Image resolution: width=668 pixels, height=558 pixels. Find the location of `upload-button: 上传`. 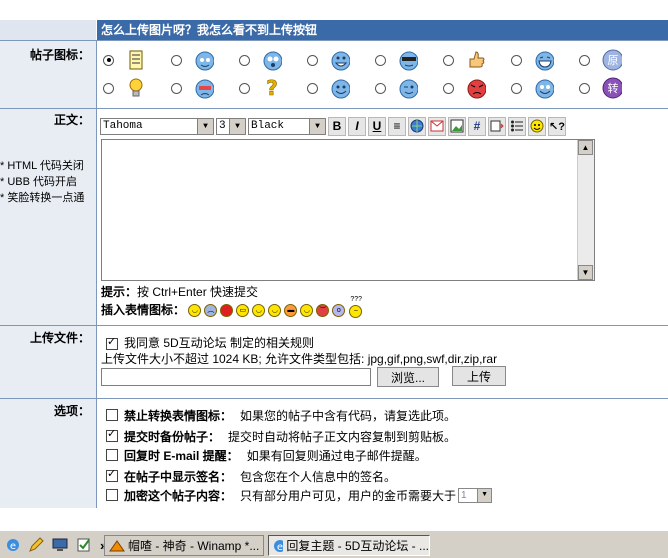

upload-button: 上传 is located at coordinates (479, 376).